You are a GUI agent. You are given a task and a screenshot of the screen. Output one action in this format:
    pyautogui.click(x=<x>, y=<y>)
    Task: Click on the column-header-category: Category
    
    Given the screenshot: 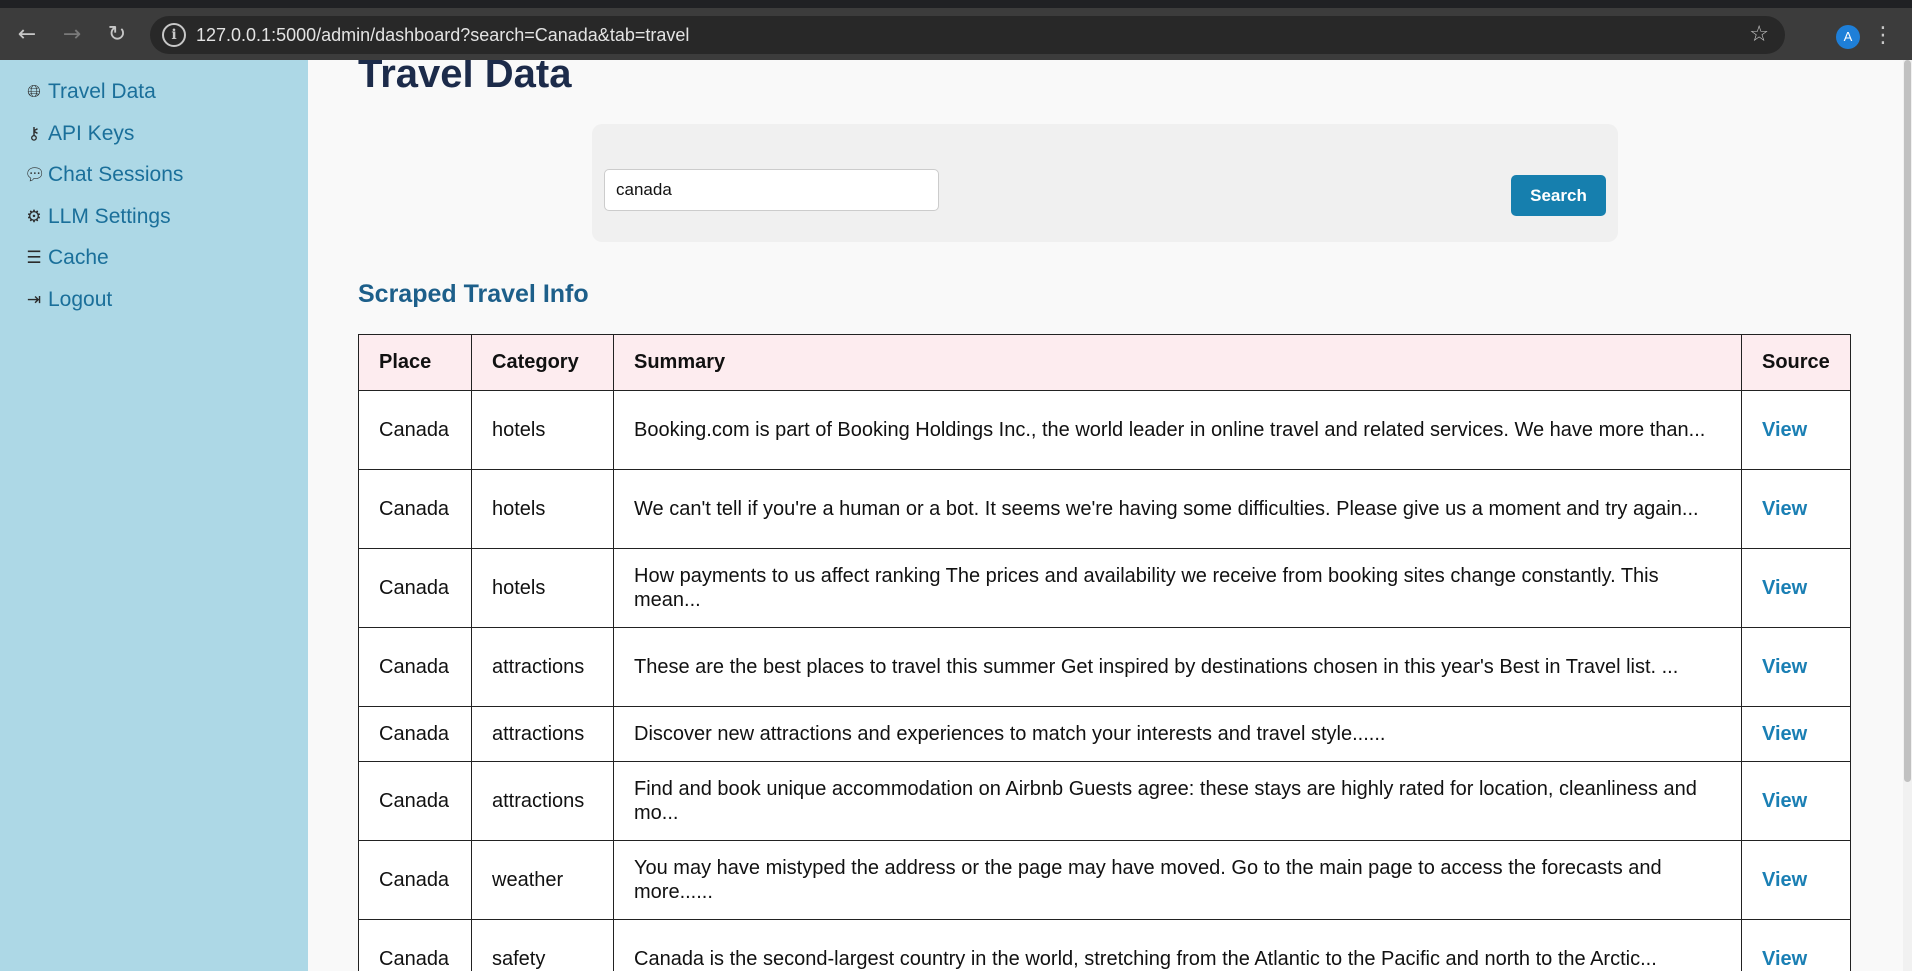 What is the action you would take?
    pyautogui.click(x=542, y=362)
    